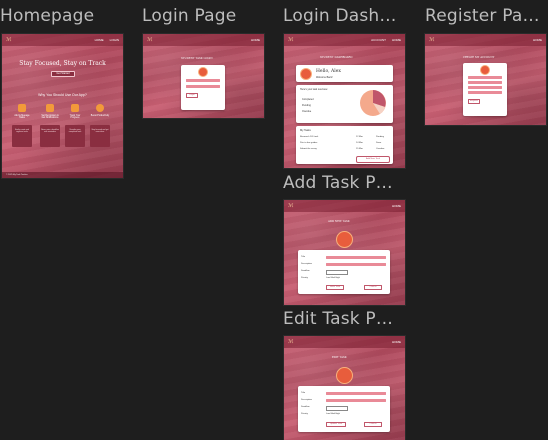  I want to click on task-status: Done, so click(379, 143).